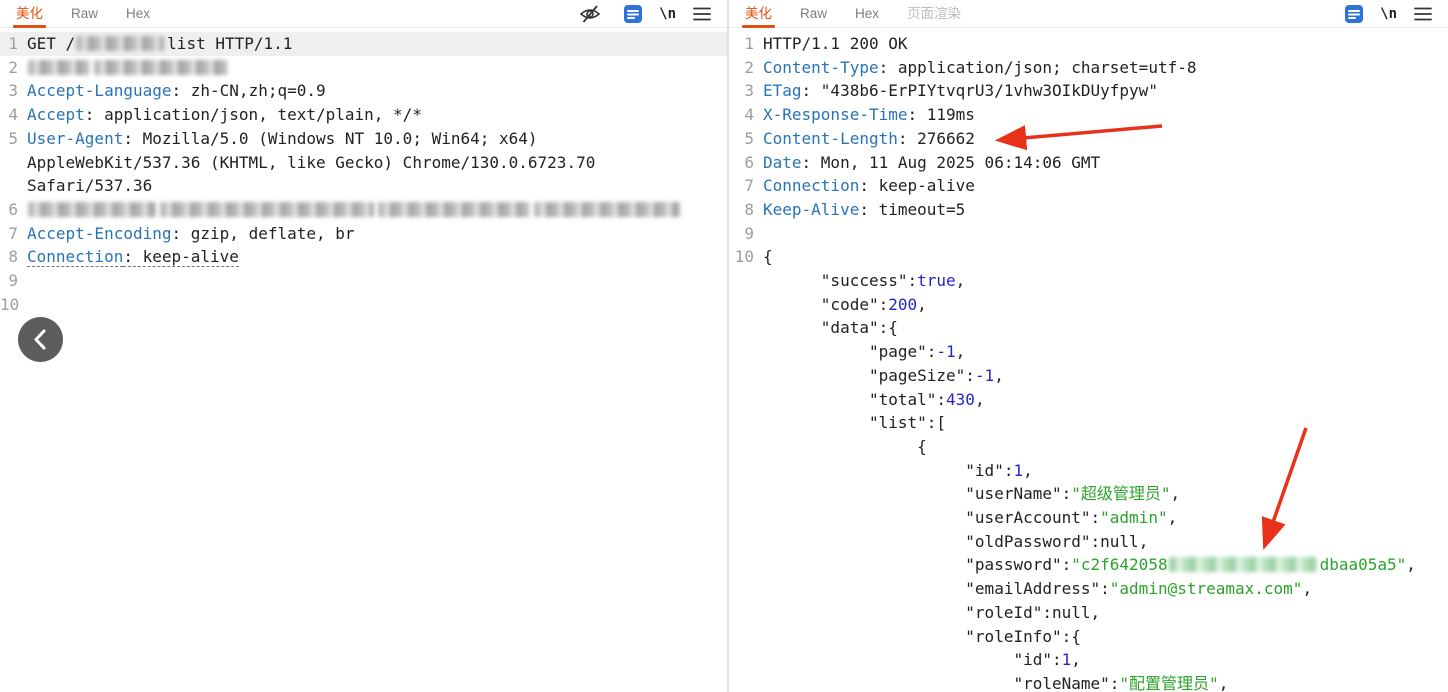 The height and width of the screenshot is (692, 1448). I want to click on code-row: "roleId":null,, so click(1088, 613).